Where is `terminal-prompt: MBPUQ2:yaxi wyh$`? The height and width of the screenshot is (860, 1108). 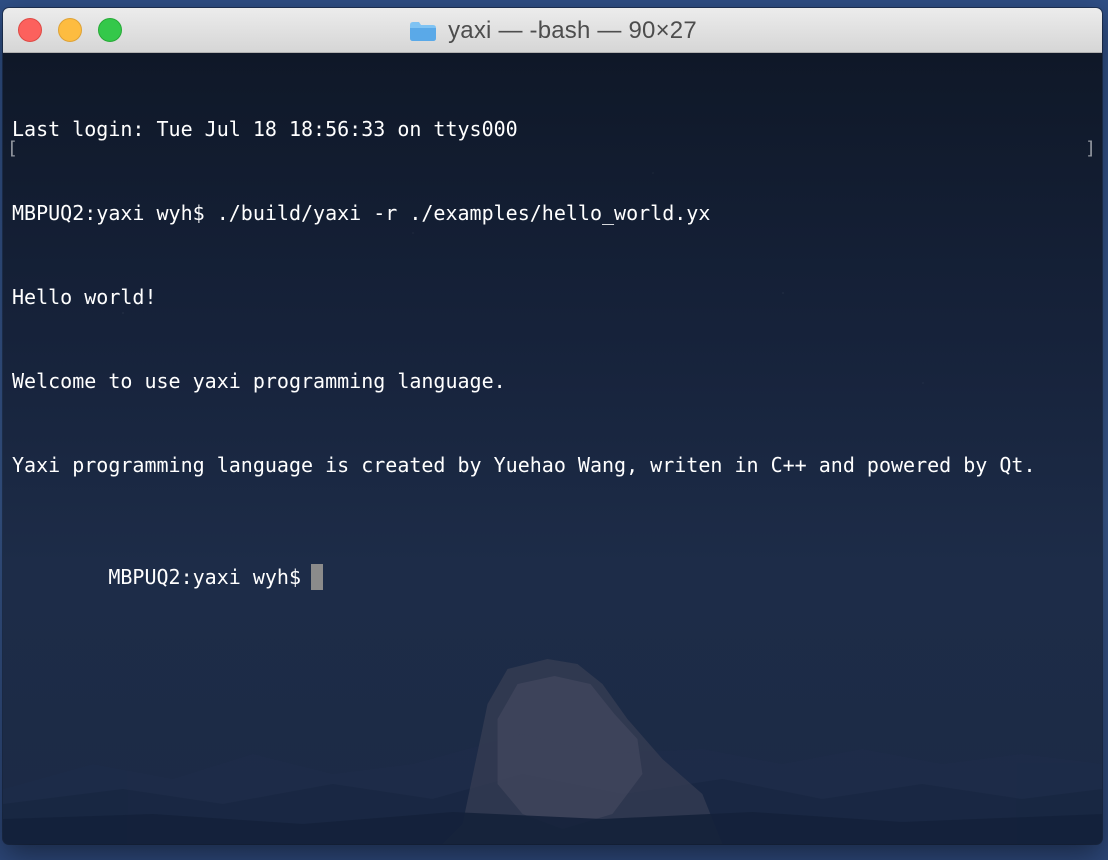 terminal-prompt: MBPUQ2:yaxi wyh$ is located at coordinates (204, 577).